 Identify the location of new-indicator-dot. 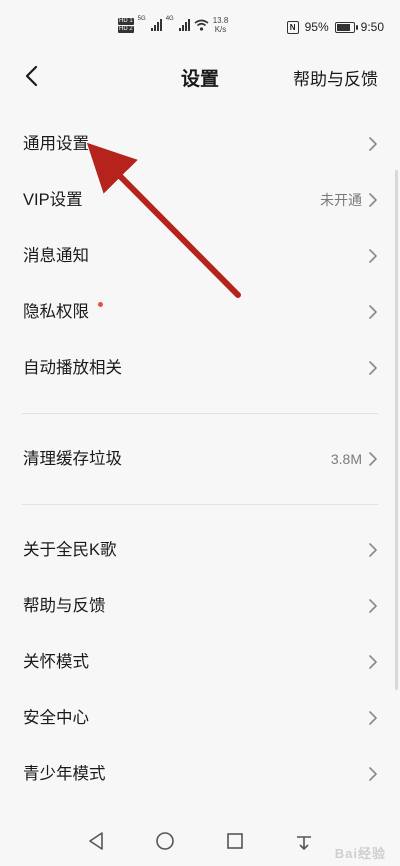
(100, 304).